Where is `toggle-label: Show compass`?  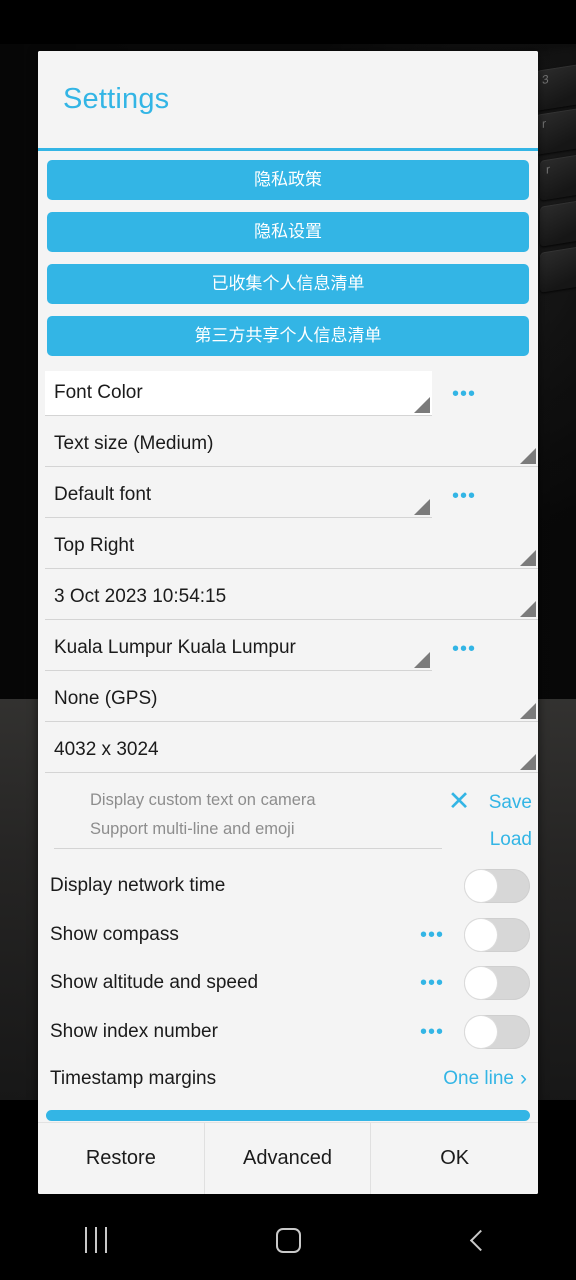
toggle-label: Show compass is located at coordinates (114, 934).